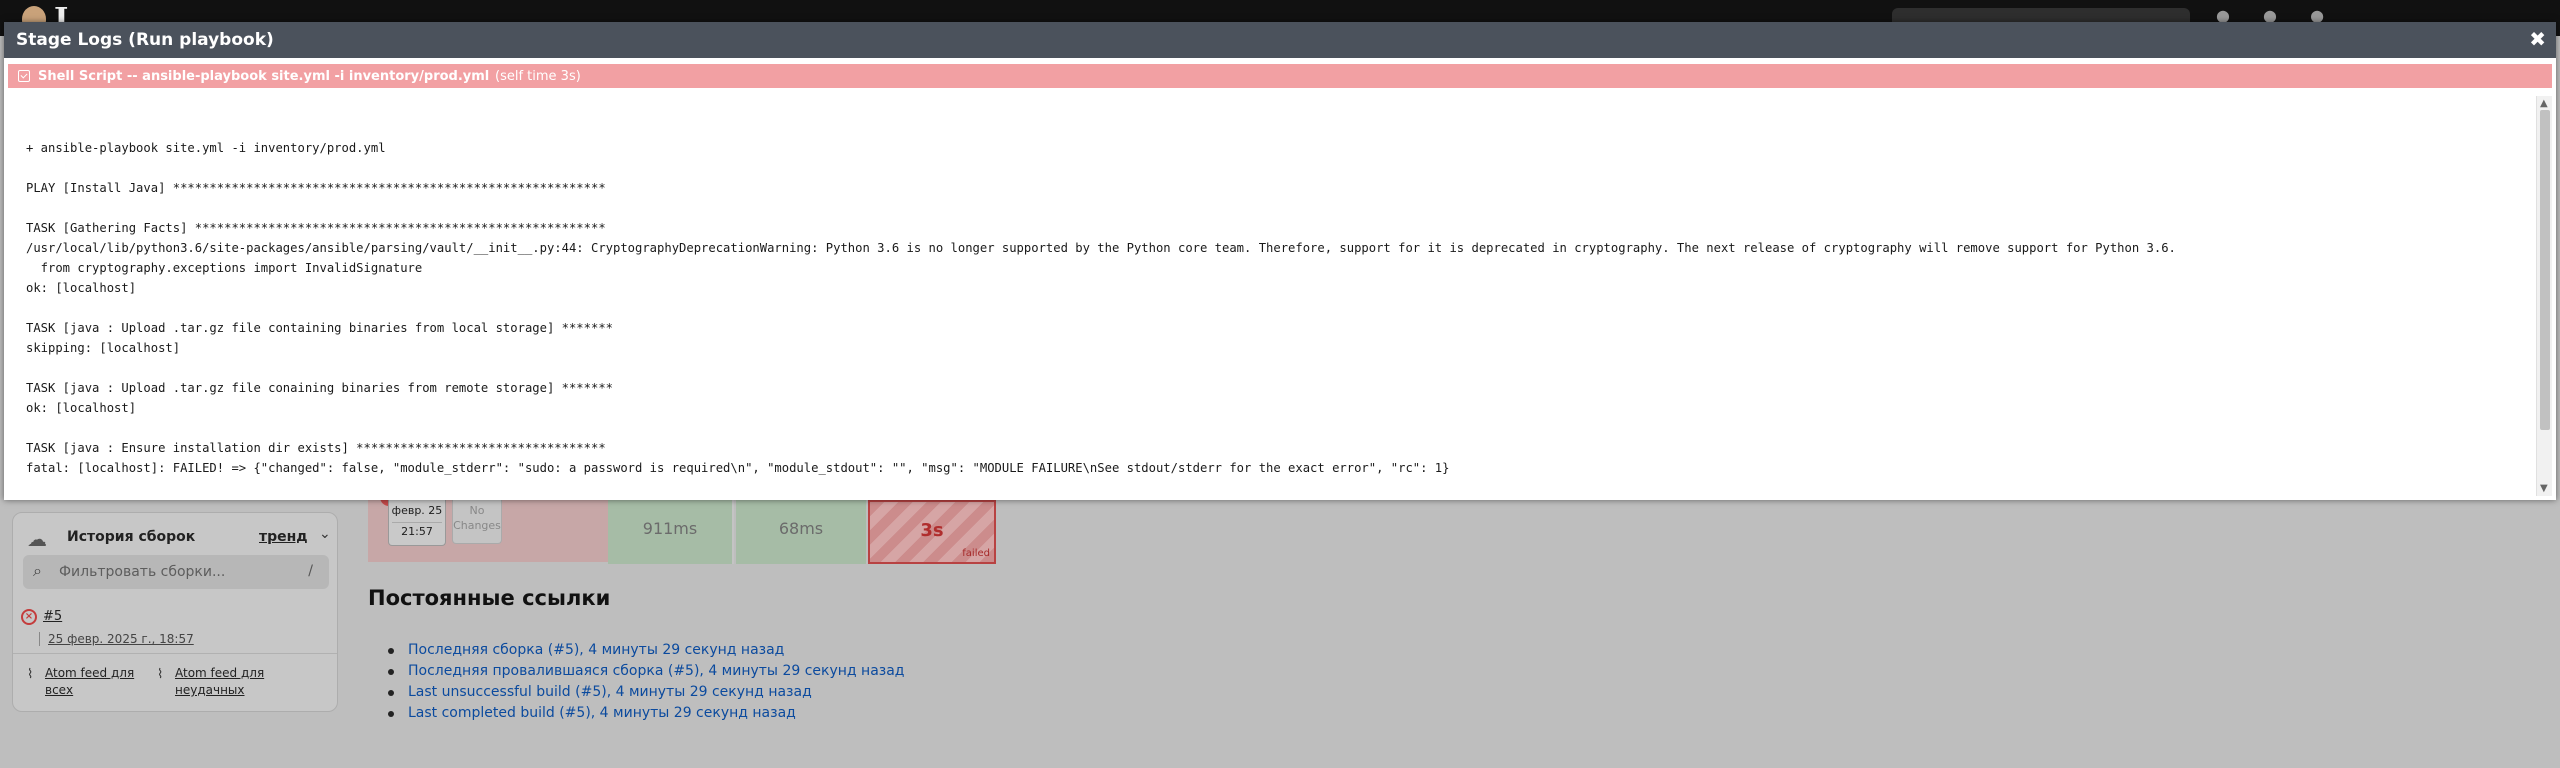 This screenshot has width=2560, height=768. What do you see at coordinates (1280, 40) in the screenshot?
I see `modal-header: Stage Logs (Run playbook) ✖` at bounding box center [1280, 40].